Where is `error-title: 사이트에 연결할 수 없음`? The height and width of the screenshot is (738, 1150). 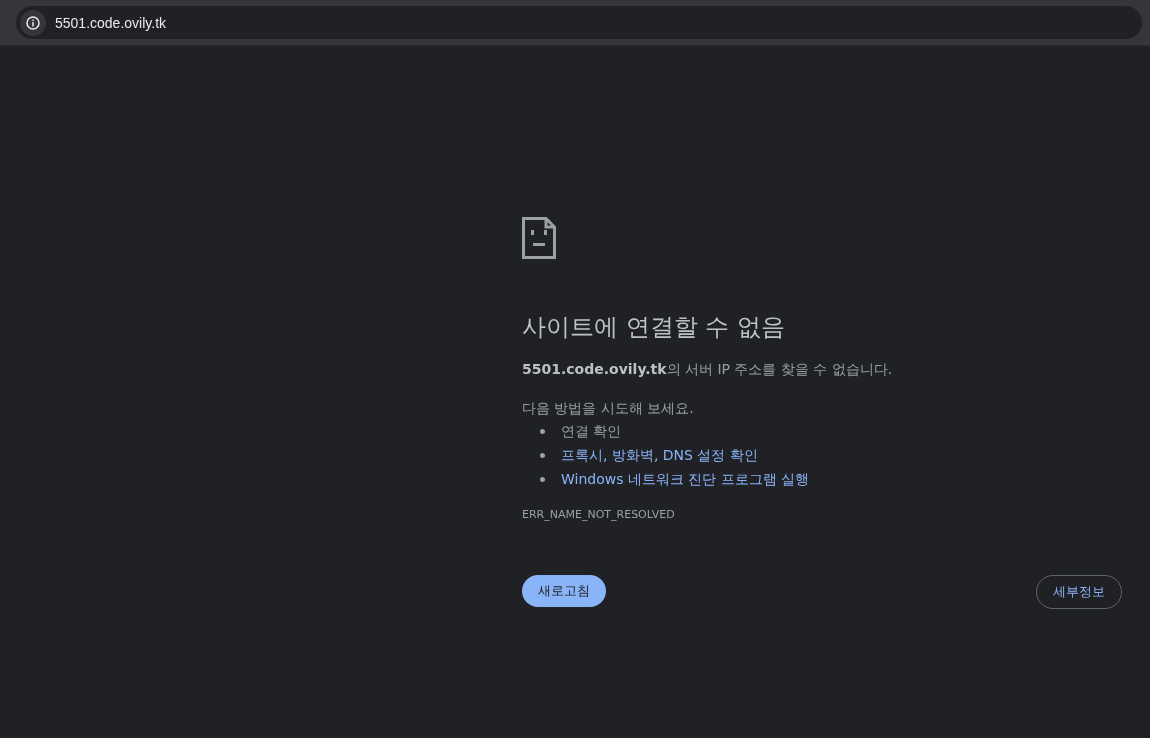 error-title: 사이트에 연결할 수 없음 is located at coordinates (653, 327).